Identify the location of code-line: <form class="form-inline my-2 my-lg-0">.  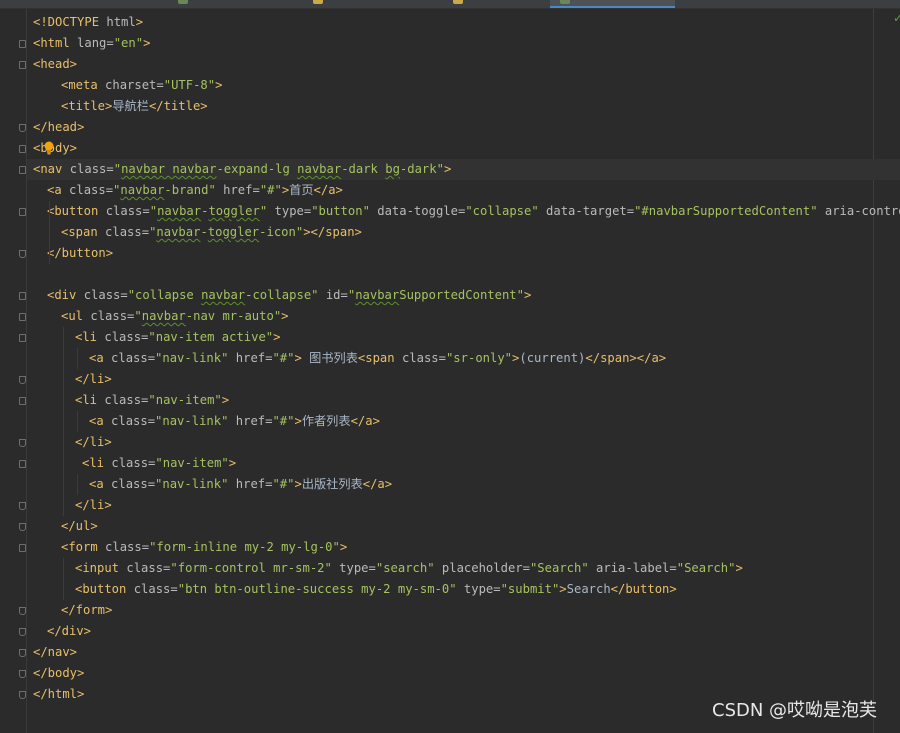
(463, 547).